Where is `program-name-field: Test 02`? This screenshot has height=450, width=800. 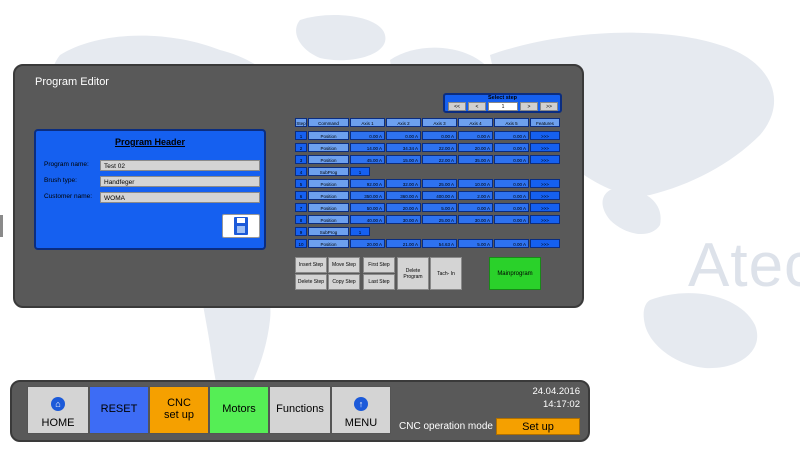 program-name-field: Test 02 is located at coordinates (180, 165).